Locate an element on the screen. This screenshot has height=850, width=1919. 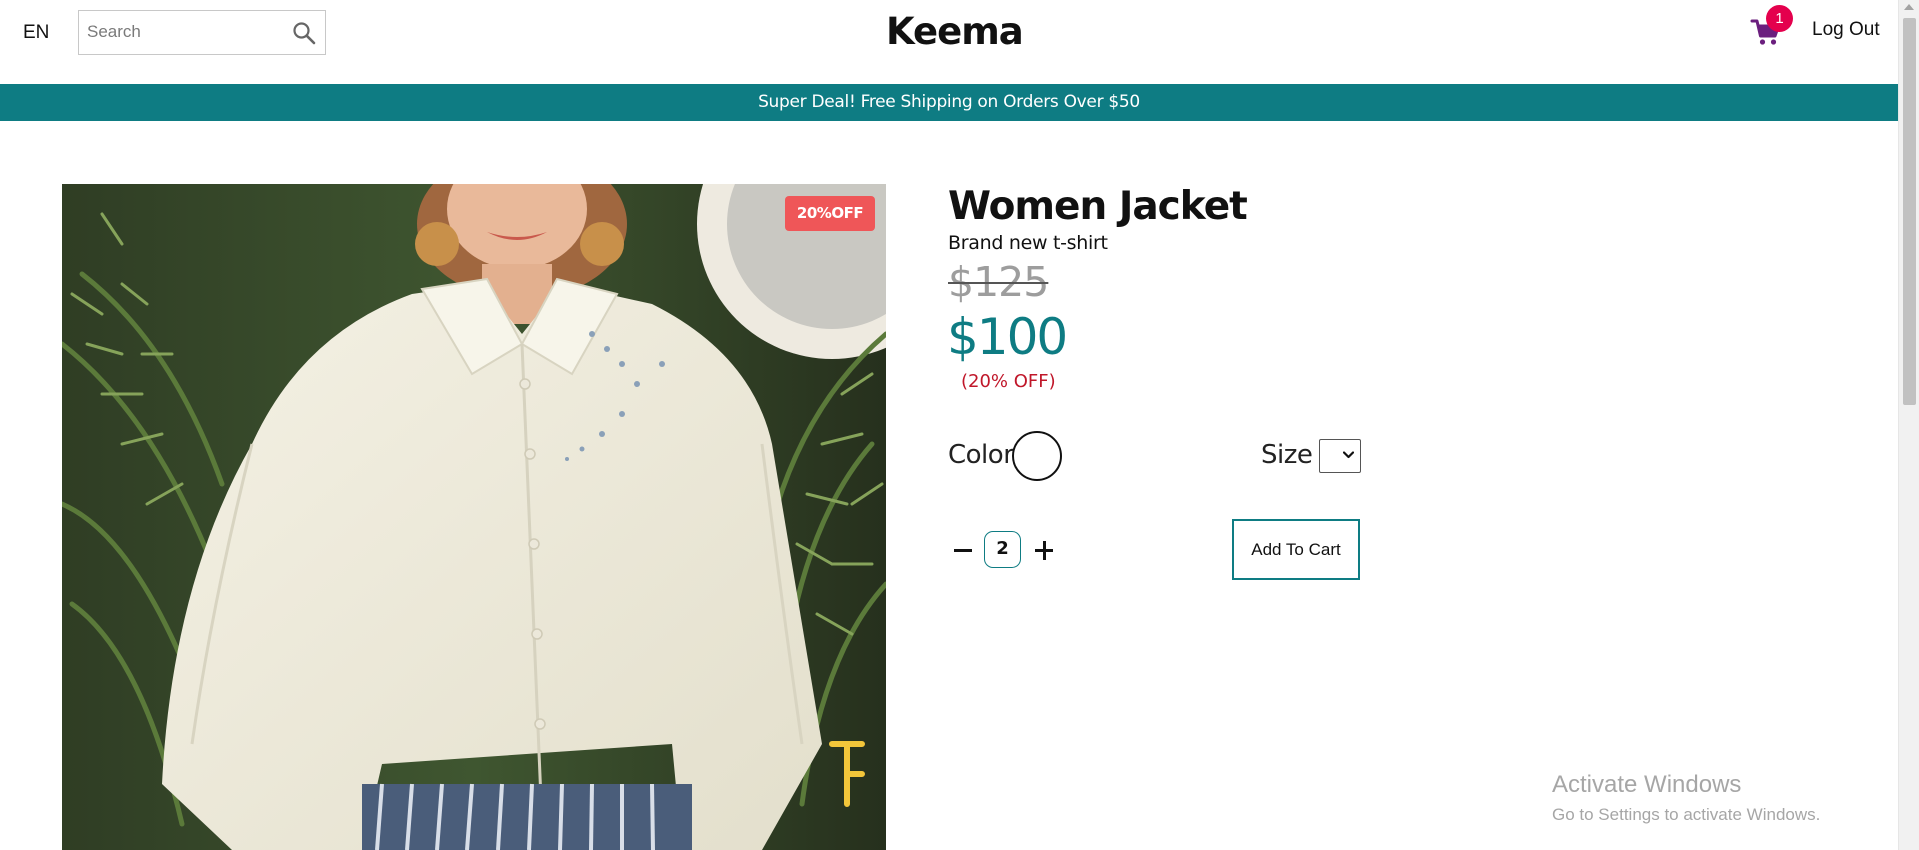
windows-activation-title: Activate Windows is located at coordinates (1647, 784).